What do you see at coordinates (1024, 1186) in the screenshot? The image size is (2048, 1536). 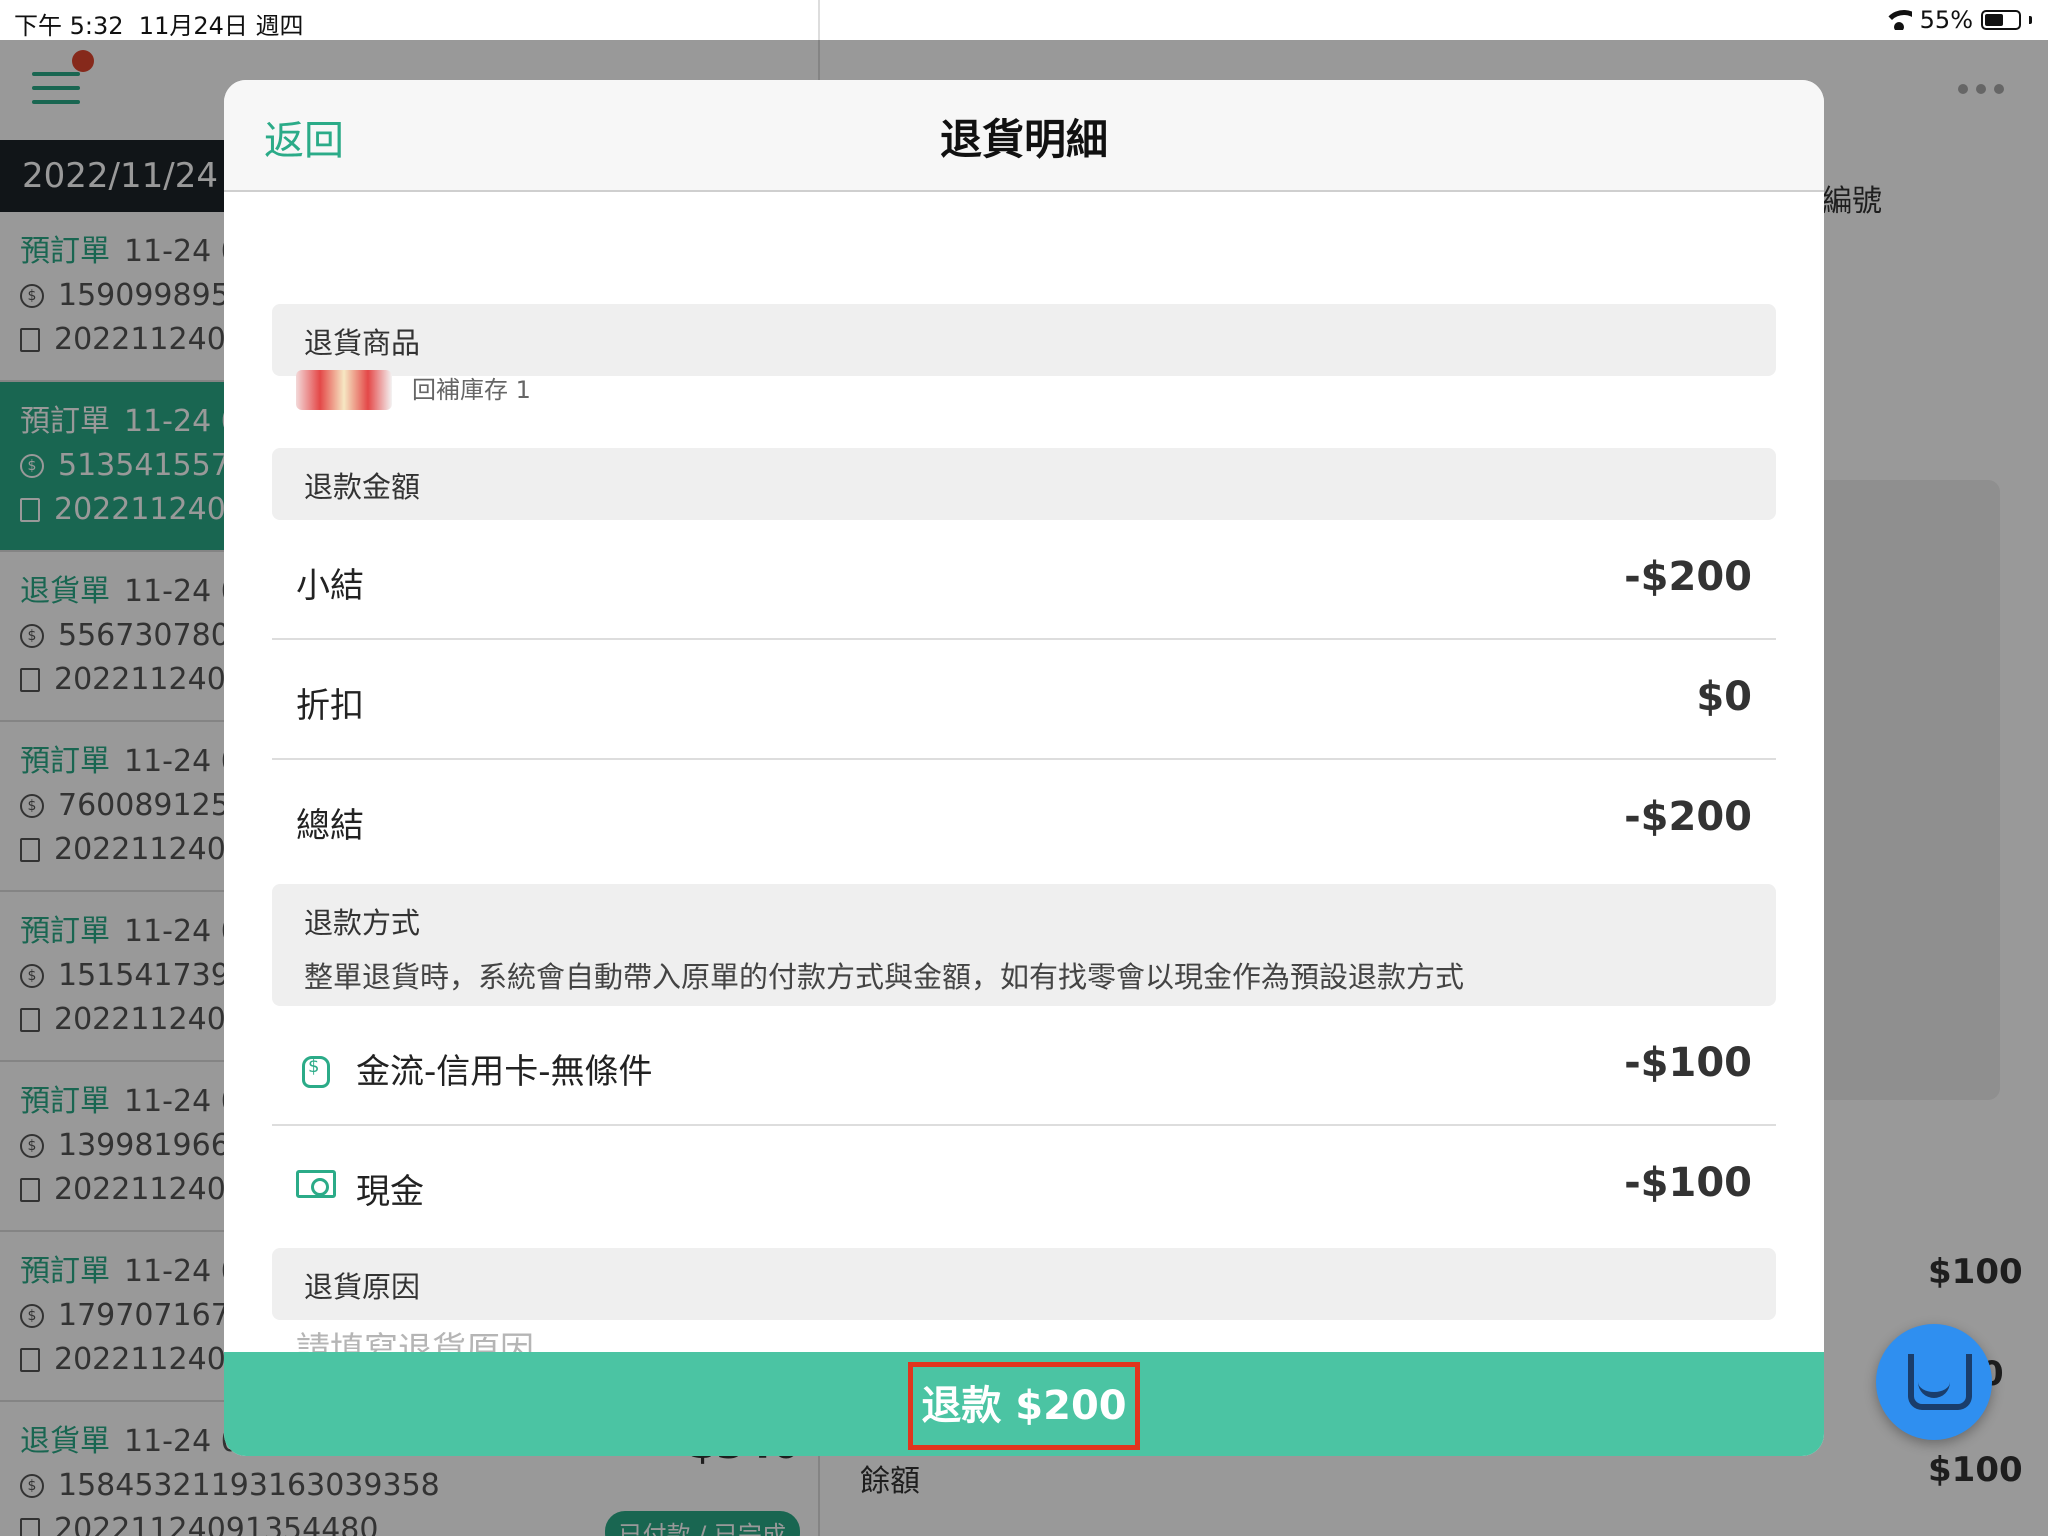 I see `payment-row-cash: 現金 -$100` at bounding box center [1024, 1186].